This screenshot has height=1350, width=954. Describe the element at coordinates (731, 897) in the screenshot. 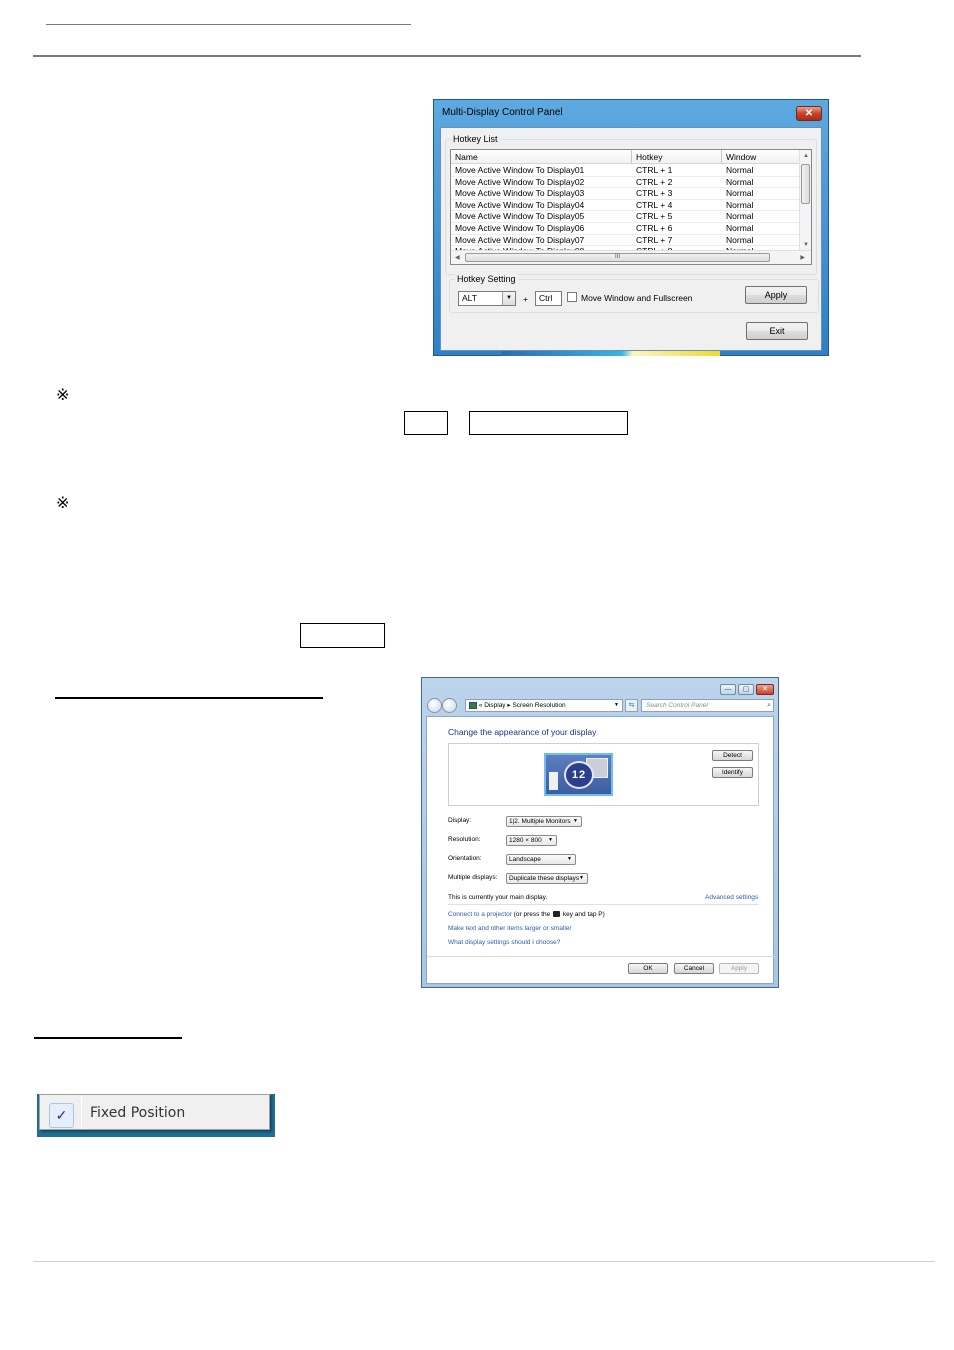

I see `advanced-settings-link: Advanced settings` at that location.